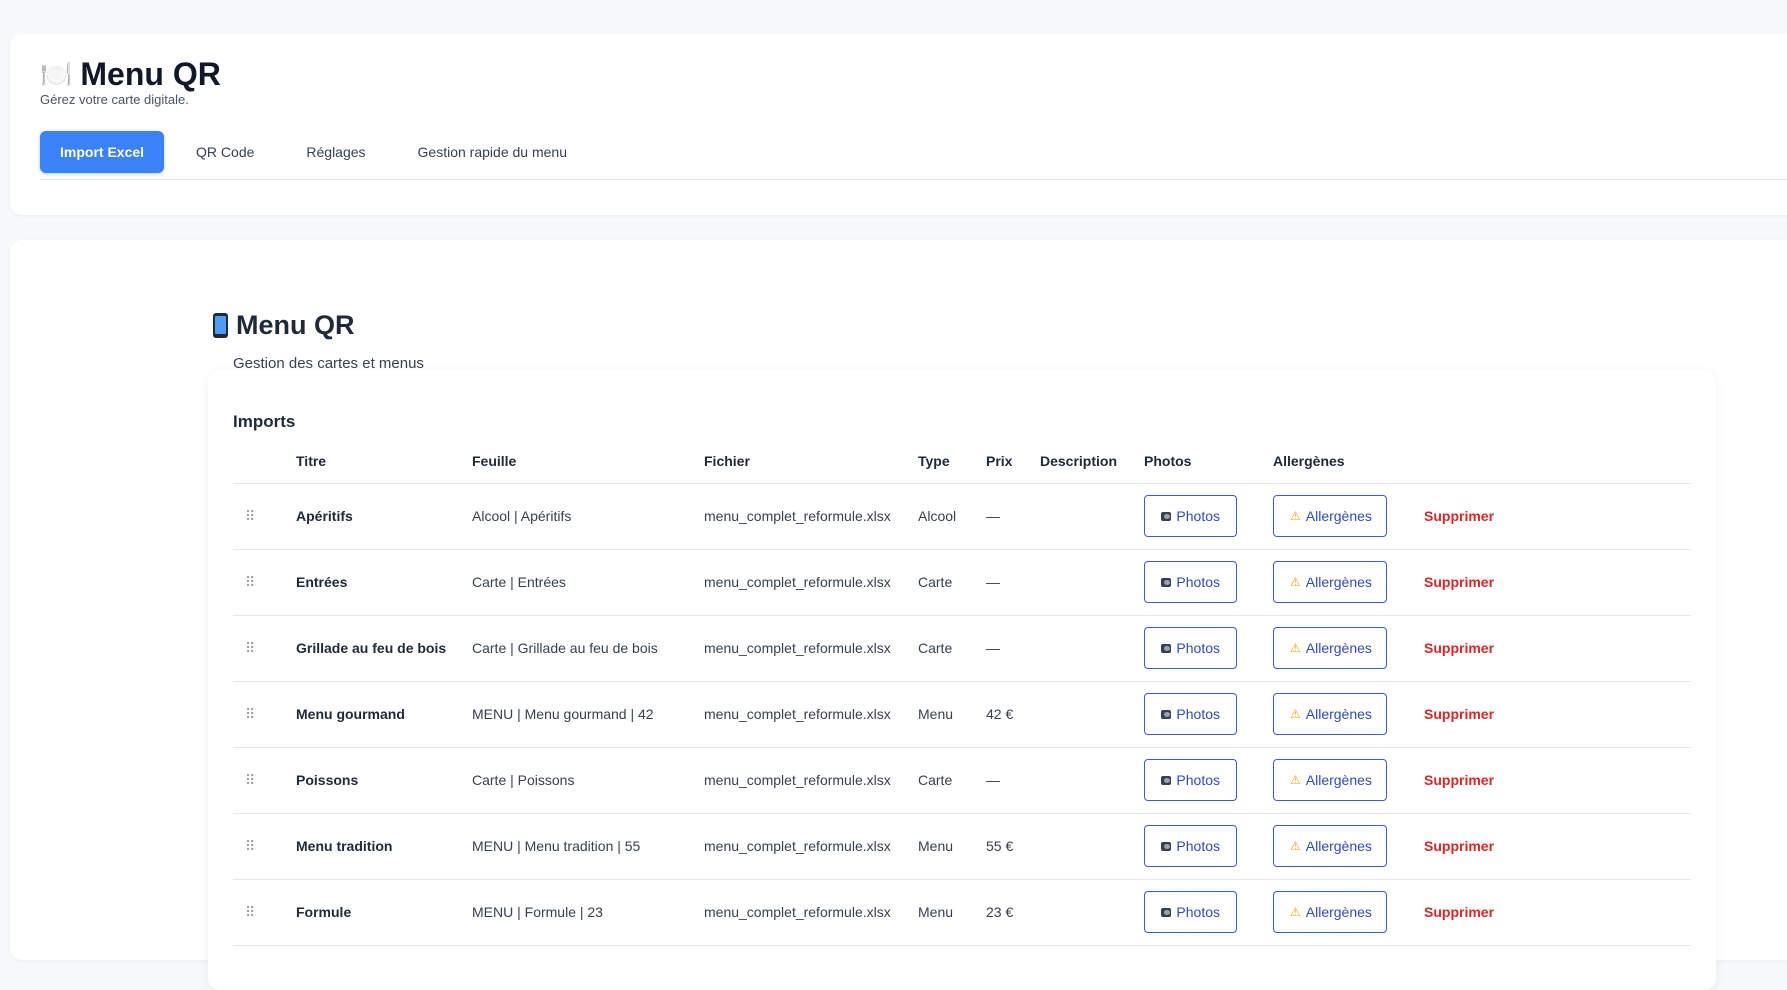  What do you see at coordinates (384, 780) in the screenshot?
I see `cell-titre: Poissons` at bounding box center [384, 780].